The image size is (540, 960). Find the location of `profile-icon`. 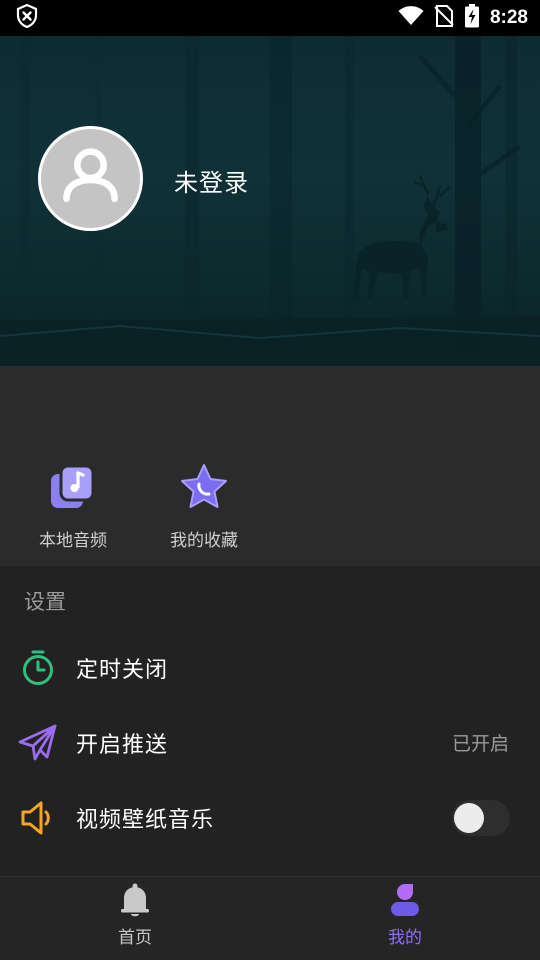

profile-icon is located at coordinates (405, 900).